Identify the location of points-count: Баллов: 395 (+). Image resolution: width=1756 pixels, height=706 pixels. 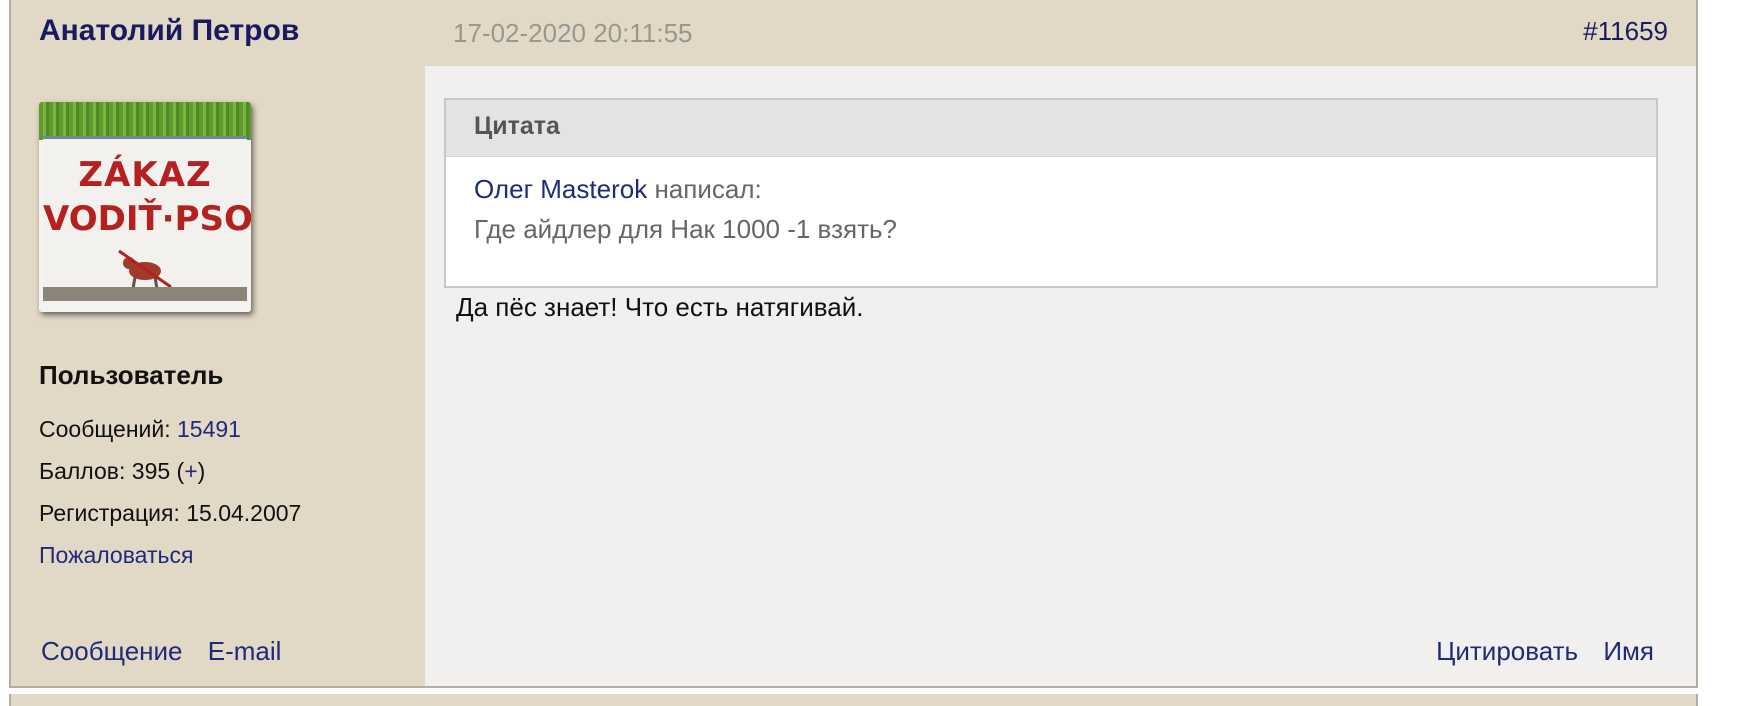
(122, 471).